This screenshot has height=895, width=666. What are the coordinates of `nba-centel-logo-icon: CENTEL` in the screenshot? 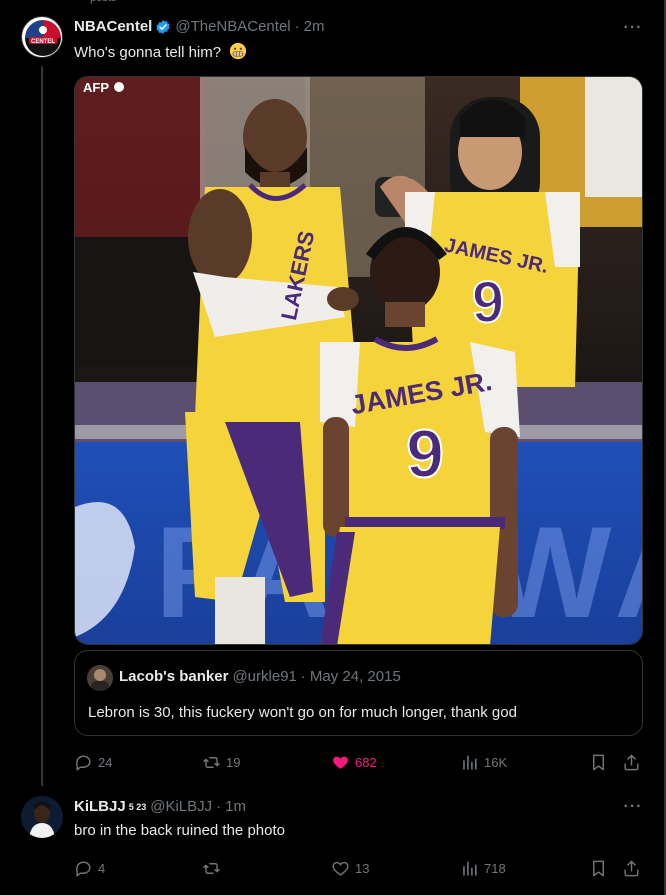 It's located at (42, 37).